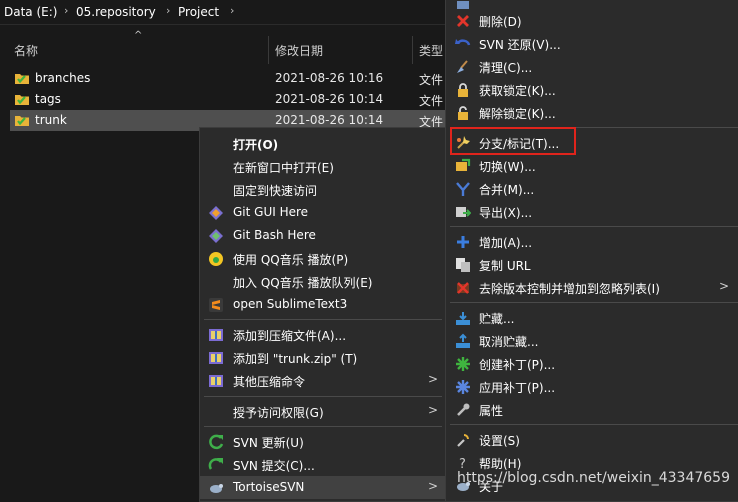 The height and width of the screenshot is (502, 738). What do you see at coordinates (505, 266) in the screenshot?
I see `menu-item-label: 复制 URL` at bounding box center [505, 266].